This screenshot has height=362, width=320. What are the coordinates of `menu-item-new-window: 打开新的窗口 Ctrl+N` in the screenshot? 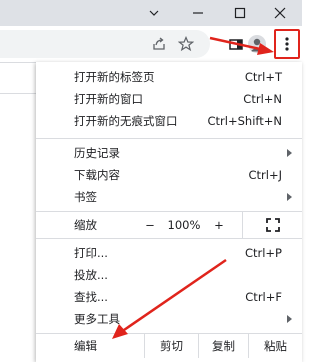 It's located at (169, 99).